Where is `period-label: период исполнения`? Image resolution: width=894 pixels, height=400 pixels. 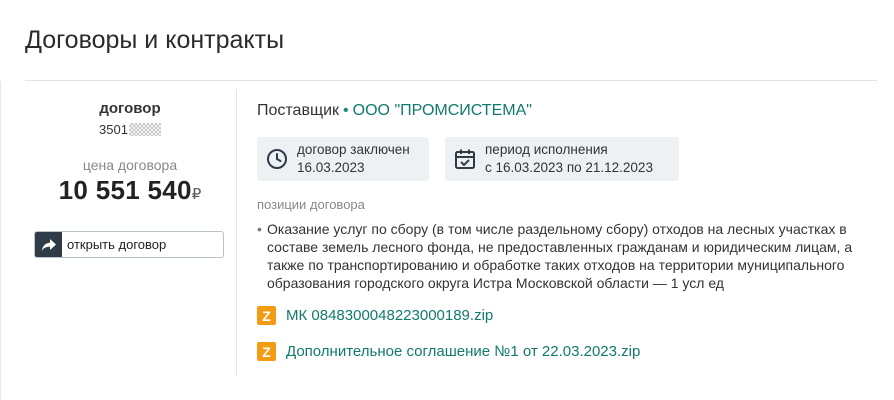
period-label: период исполнения is located at coordinates (546, 149).